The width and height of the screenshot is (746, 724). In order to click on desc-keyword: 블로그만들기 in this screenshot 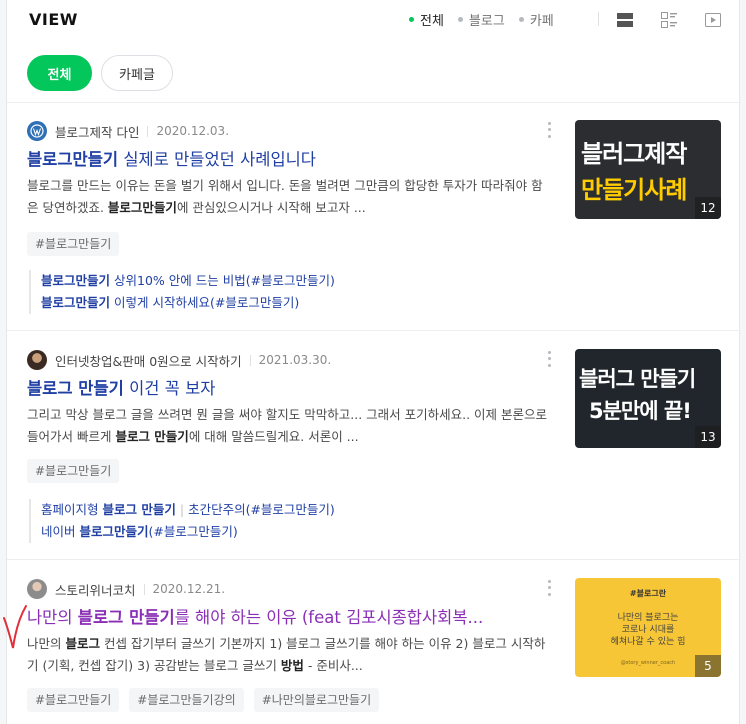, I will do `click(142, 207)`.